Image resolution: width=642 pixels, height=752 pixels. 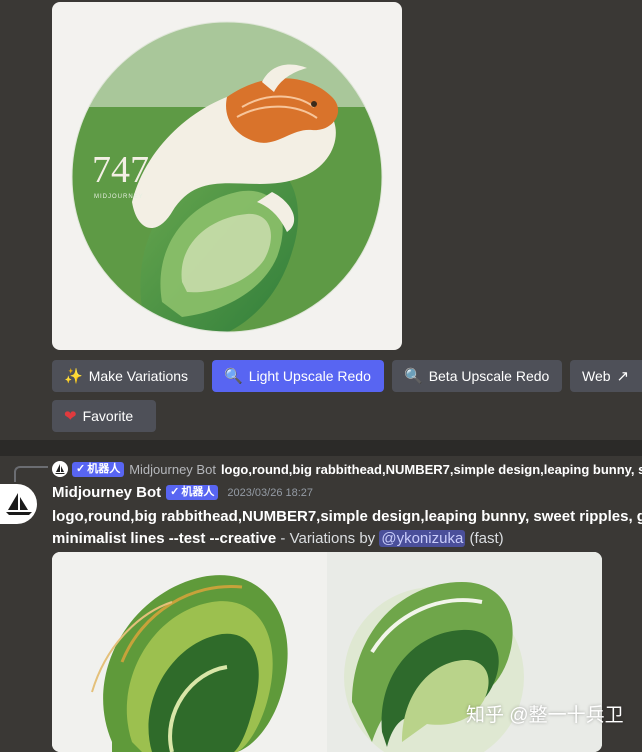 What do you see at coordinates (120, 170) in the screenshot?
I see `svg-text: 747` at bounding box center [120, 170].